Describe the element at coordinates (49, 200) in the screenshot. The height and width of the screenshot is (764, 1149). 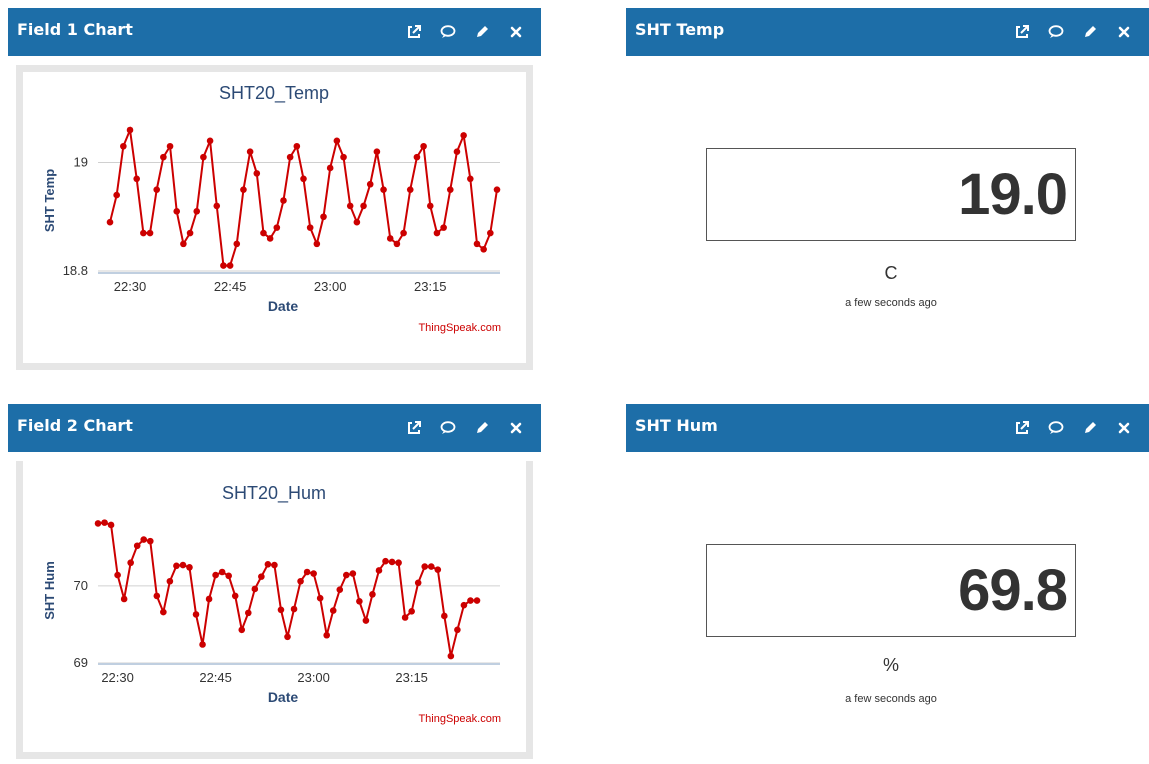
I see `y-axis-label: SHT Temp` at that location.